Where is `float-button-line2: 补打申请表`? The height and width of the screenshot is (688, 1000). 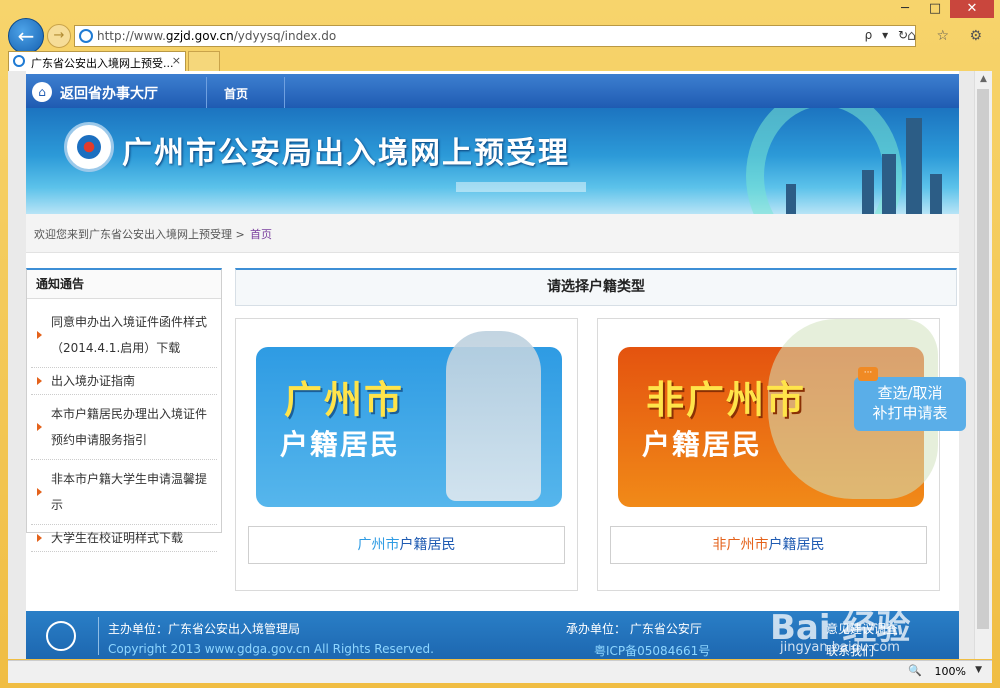
float-button-line2: 补打申请表 is located at coordinates (910, 413).